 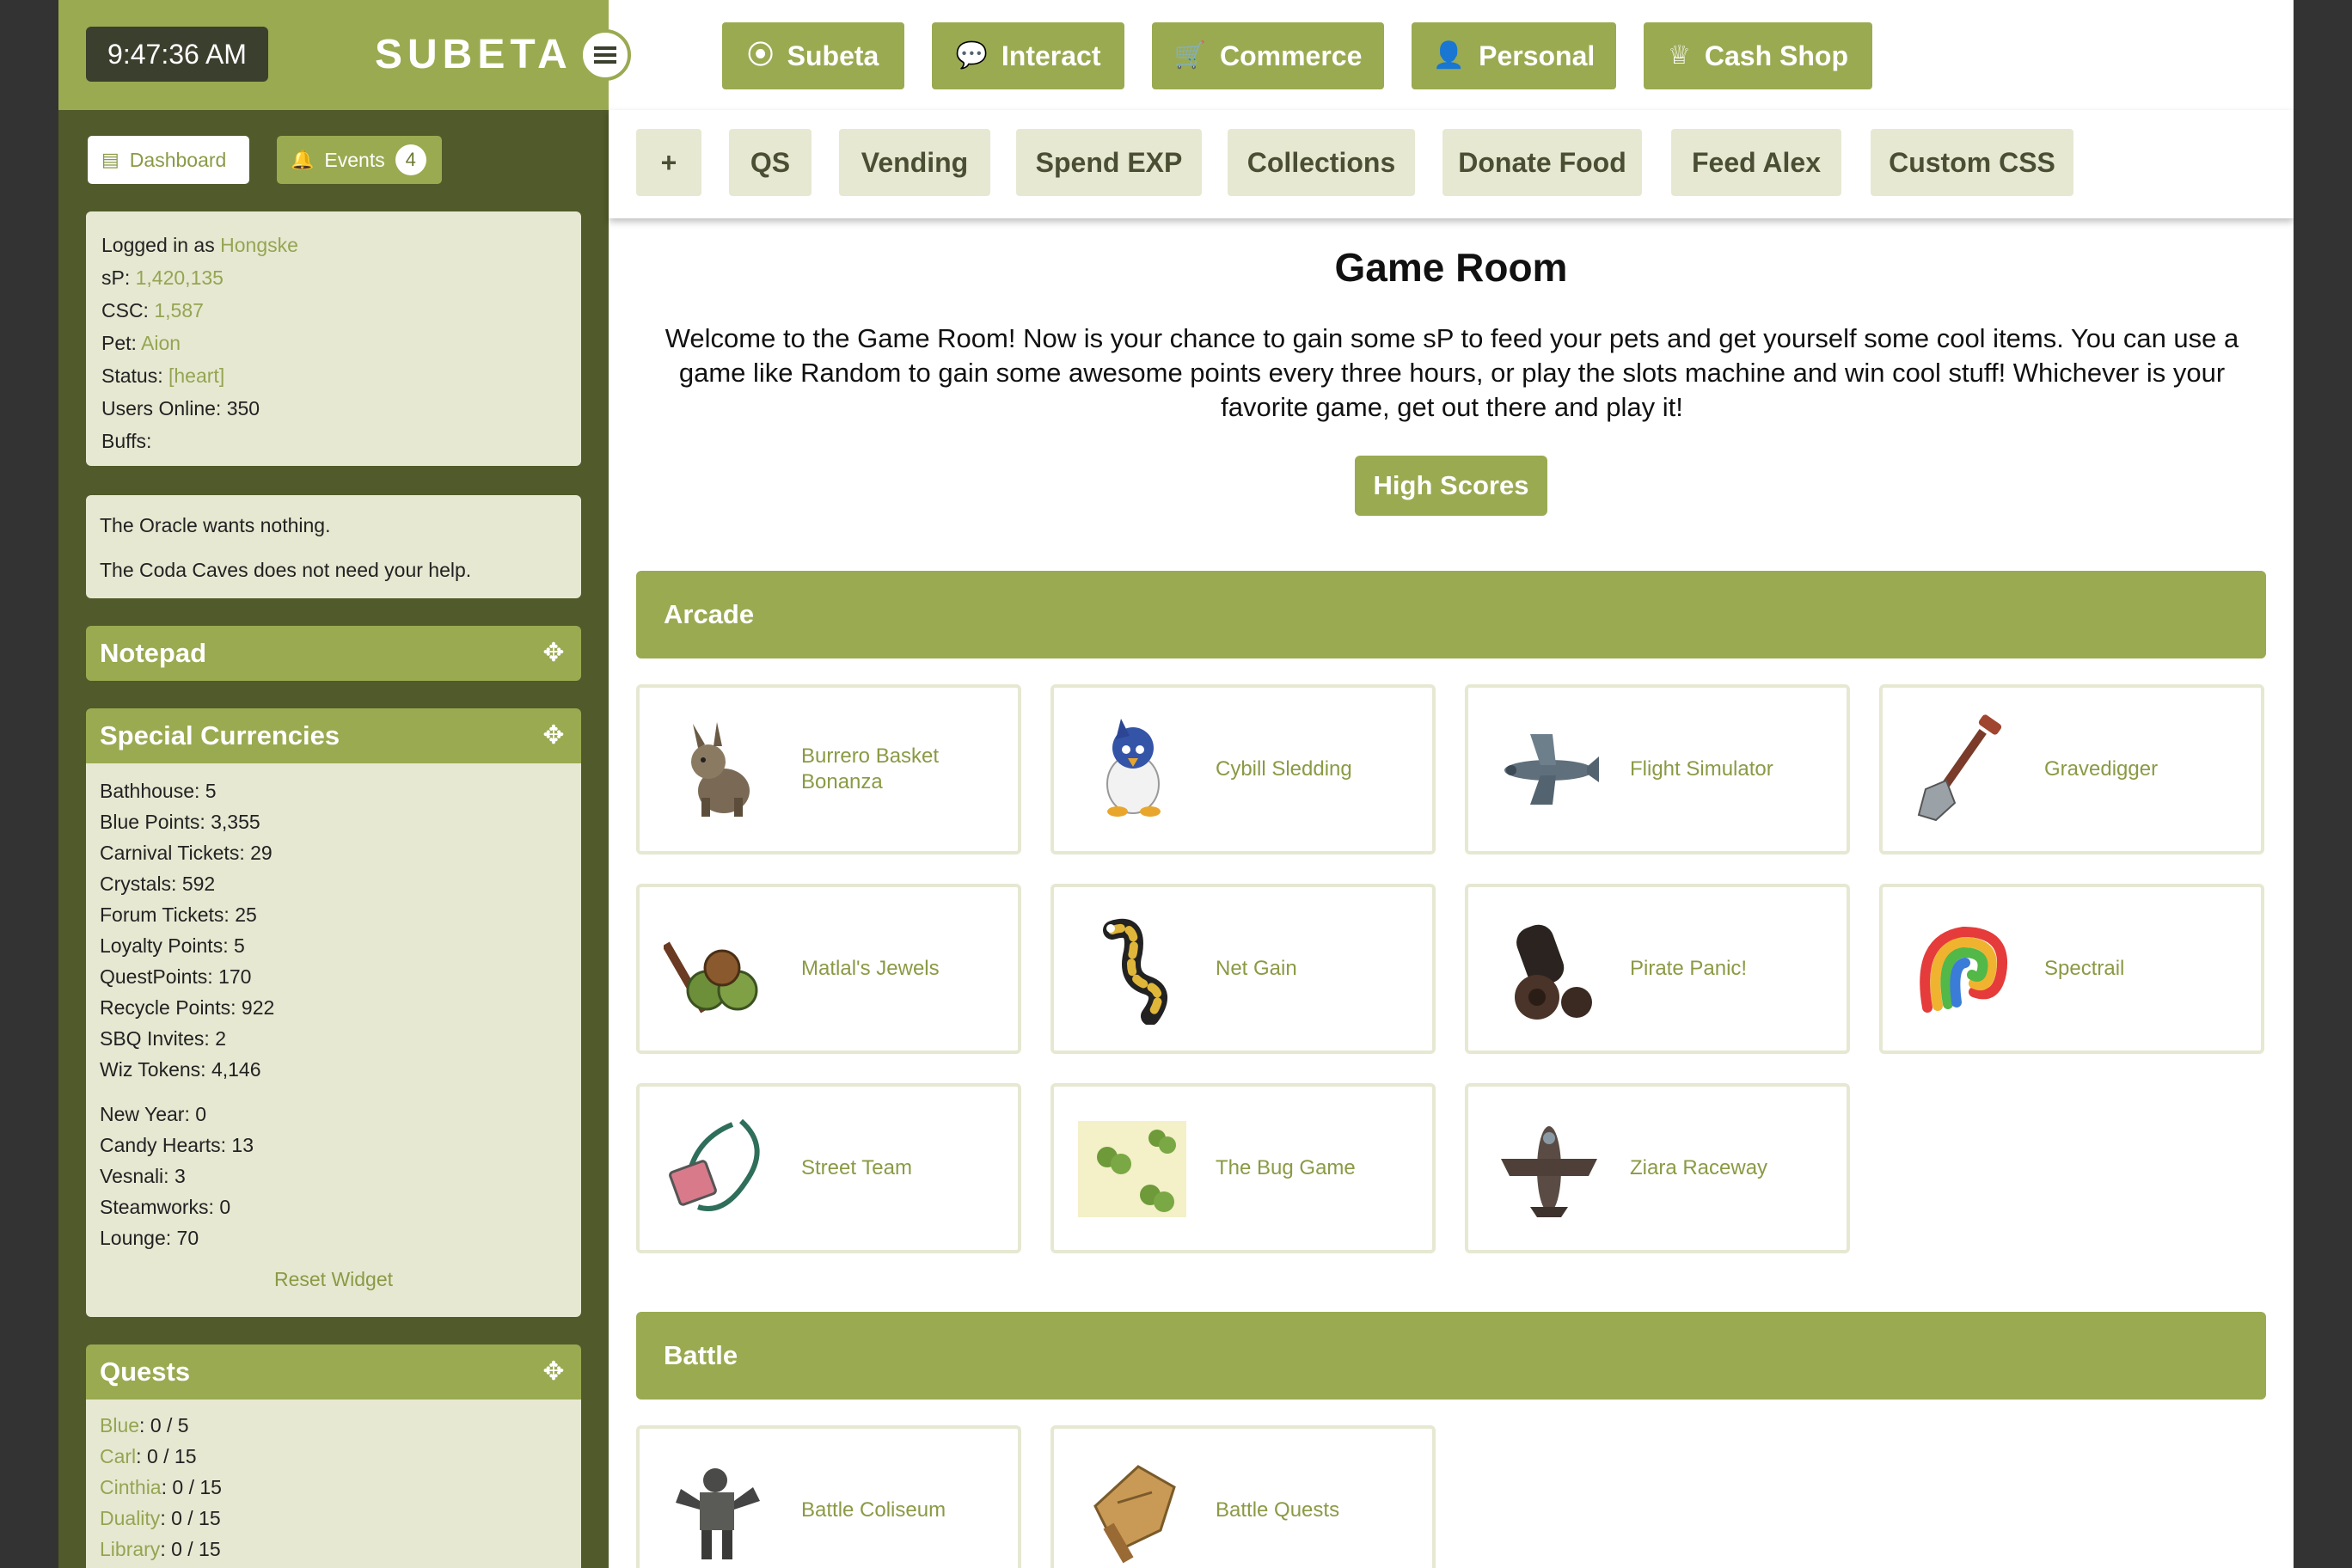 What do you see at coordinates (126, 441) in the screenshot?
I see `buffs-line: Buffs:` at bounding box center [126, 441].